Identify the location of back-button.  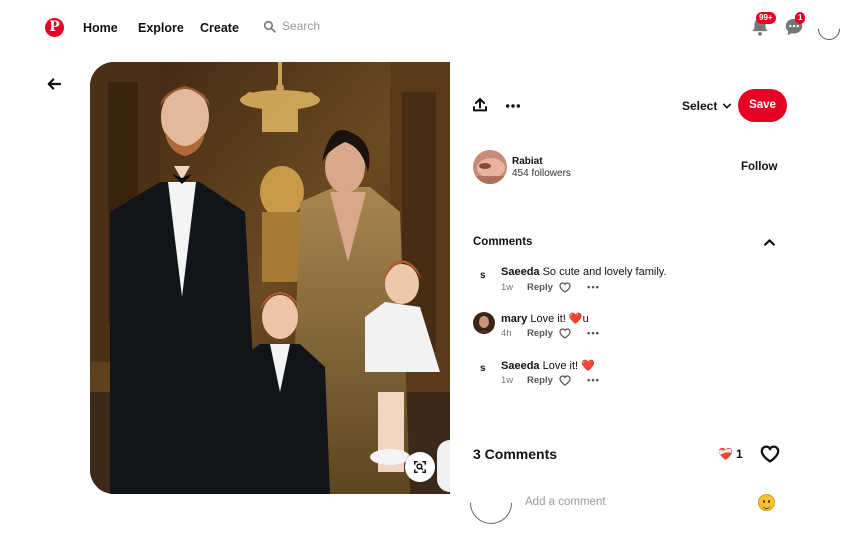
(55, 85).